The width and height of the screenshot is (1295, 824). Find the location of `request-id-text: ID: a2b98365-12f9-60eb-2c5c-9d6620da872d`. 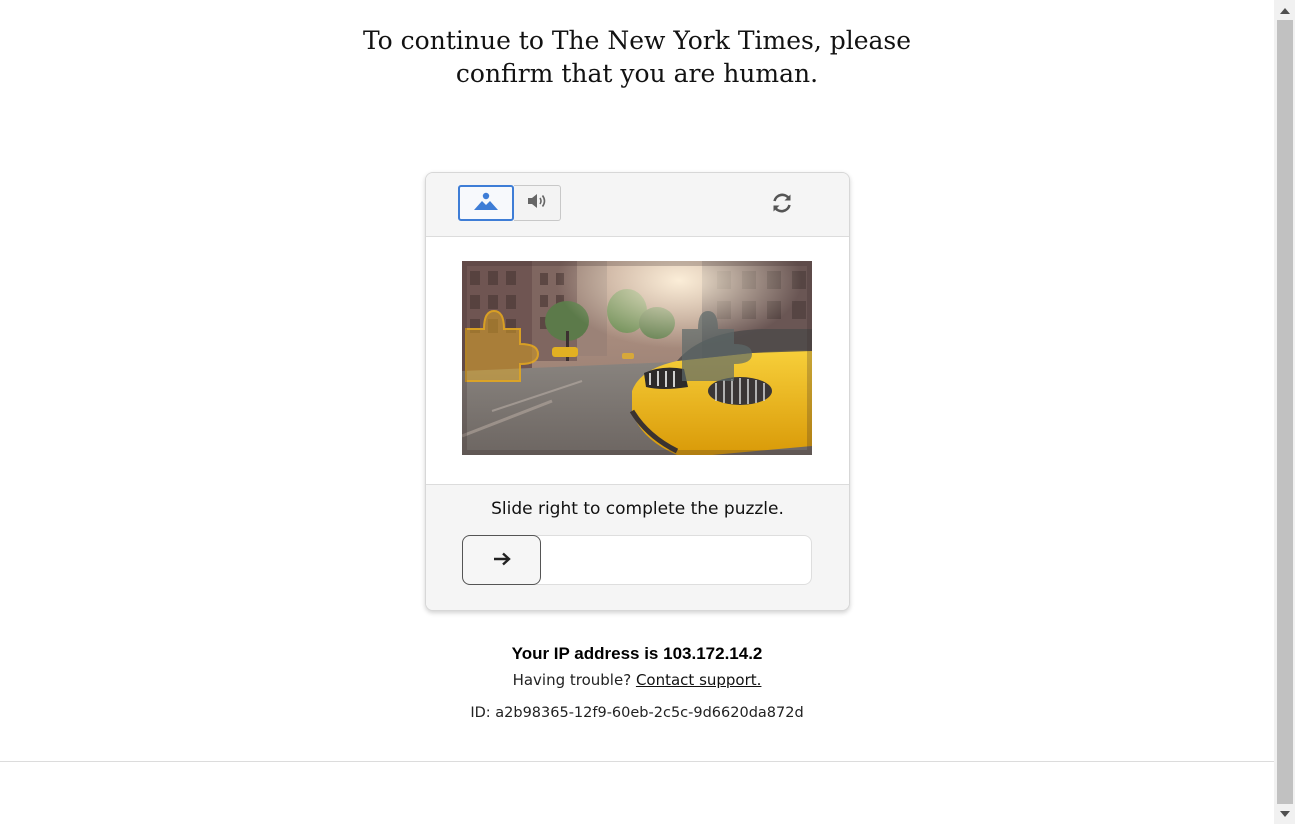

request-id-text: ID: a2b98365-12f9-60eb-2c5c-9d6620da872d is located at coordinates (637, 713).